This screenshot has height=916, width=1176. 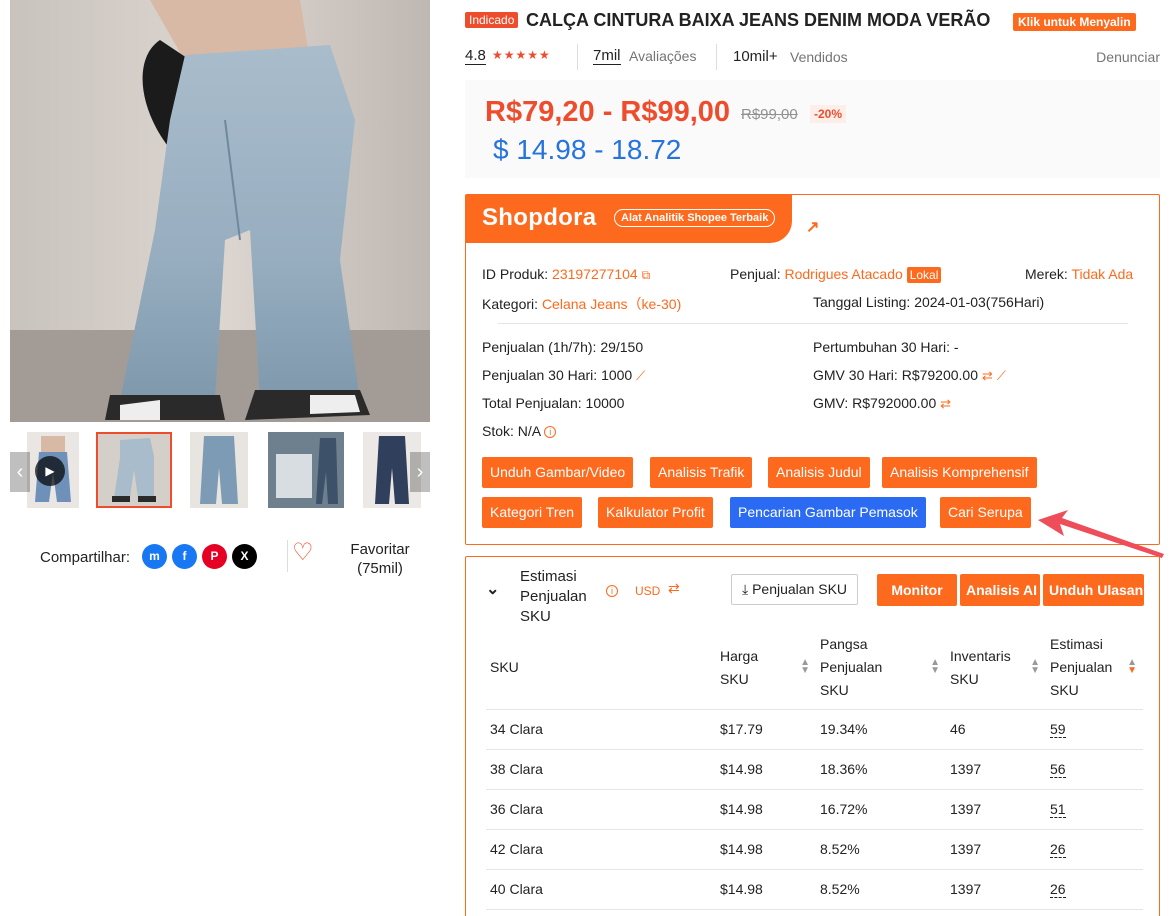 What do you see at coordinates (1058, 769) in the screenshot?
I see `sku-est-sales: 56` at bounding box center [1058, 769].